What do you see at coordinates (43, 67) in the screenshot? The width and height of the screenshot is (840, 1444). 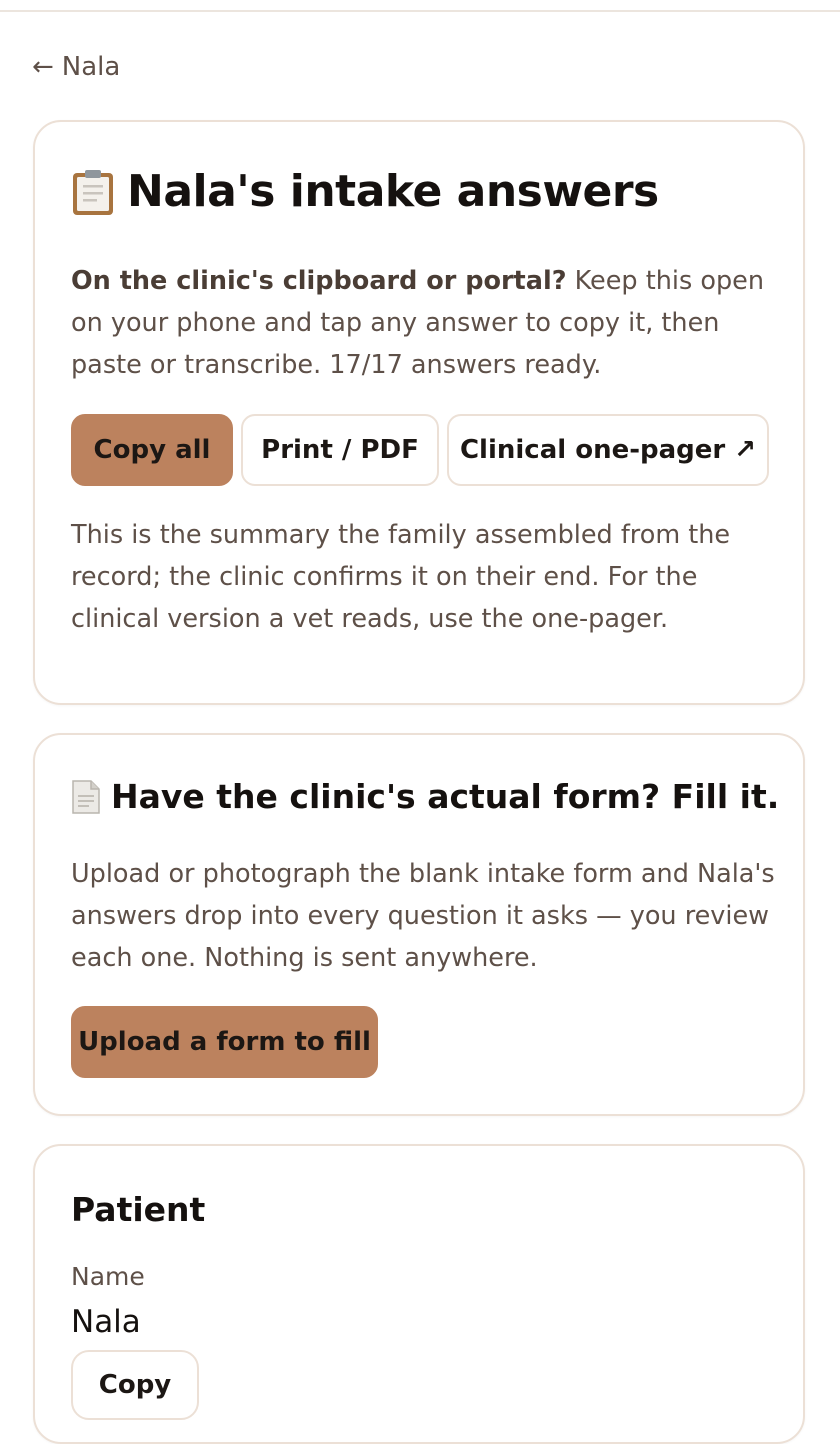 I see `arrow-left-icon: ←` at bounding box center [43, 67].